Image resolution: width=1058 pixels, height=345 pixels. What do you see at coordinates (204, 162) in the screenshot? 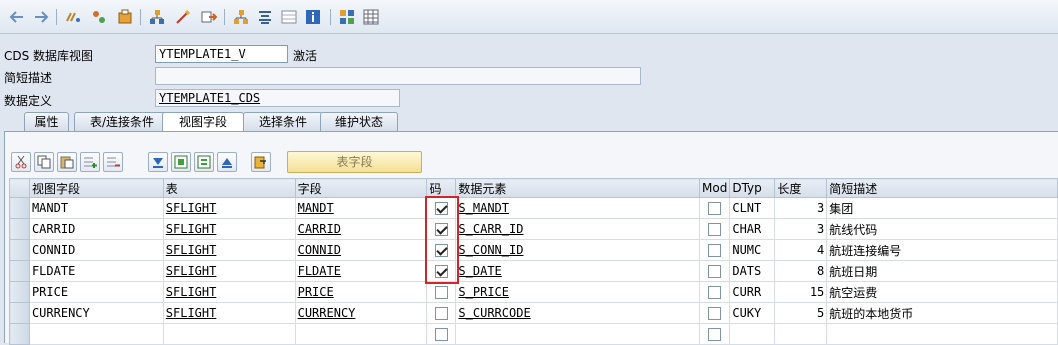
I see `collapse-icon` at bounding box center [204, 162].